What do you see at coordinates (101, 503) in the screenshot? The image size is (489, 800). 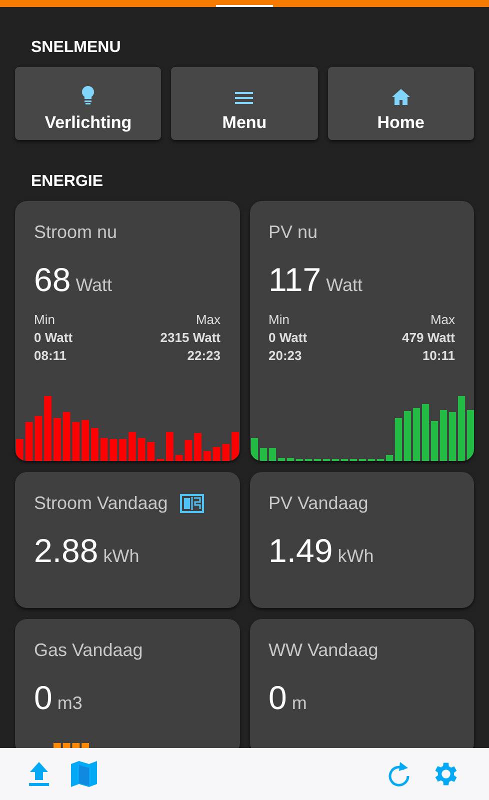 I see `card-title: Stroom Vandaag` at bounding box center [101, 503].